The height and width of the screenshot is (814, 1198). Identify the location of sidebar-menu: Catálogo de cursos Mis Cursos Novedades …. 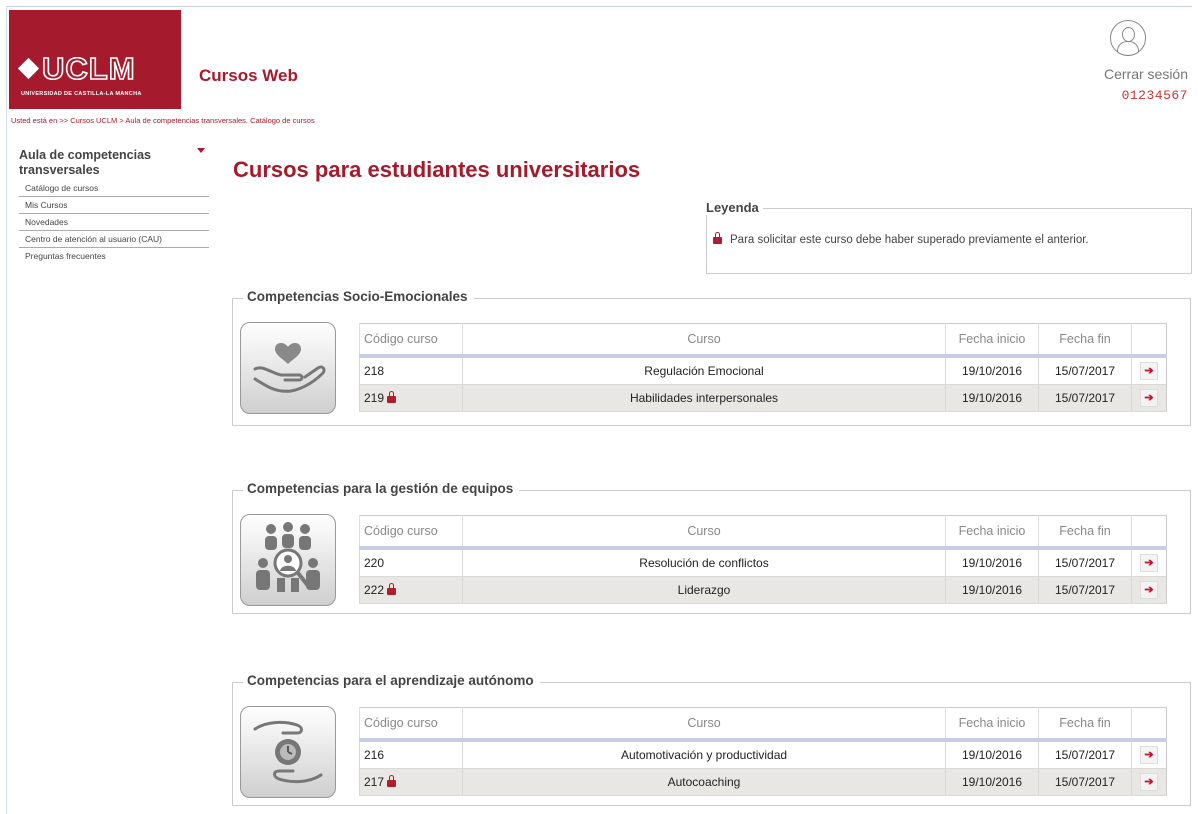
(114, 222).